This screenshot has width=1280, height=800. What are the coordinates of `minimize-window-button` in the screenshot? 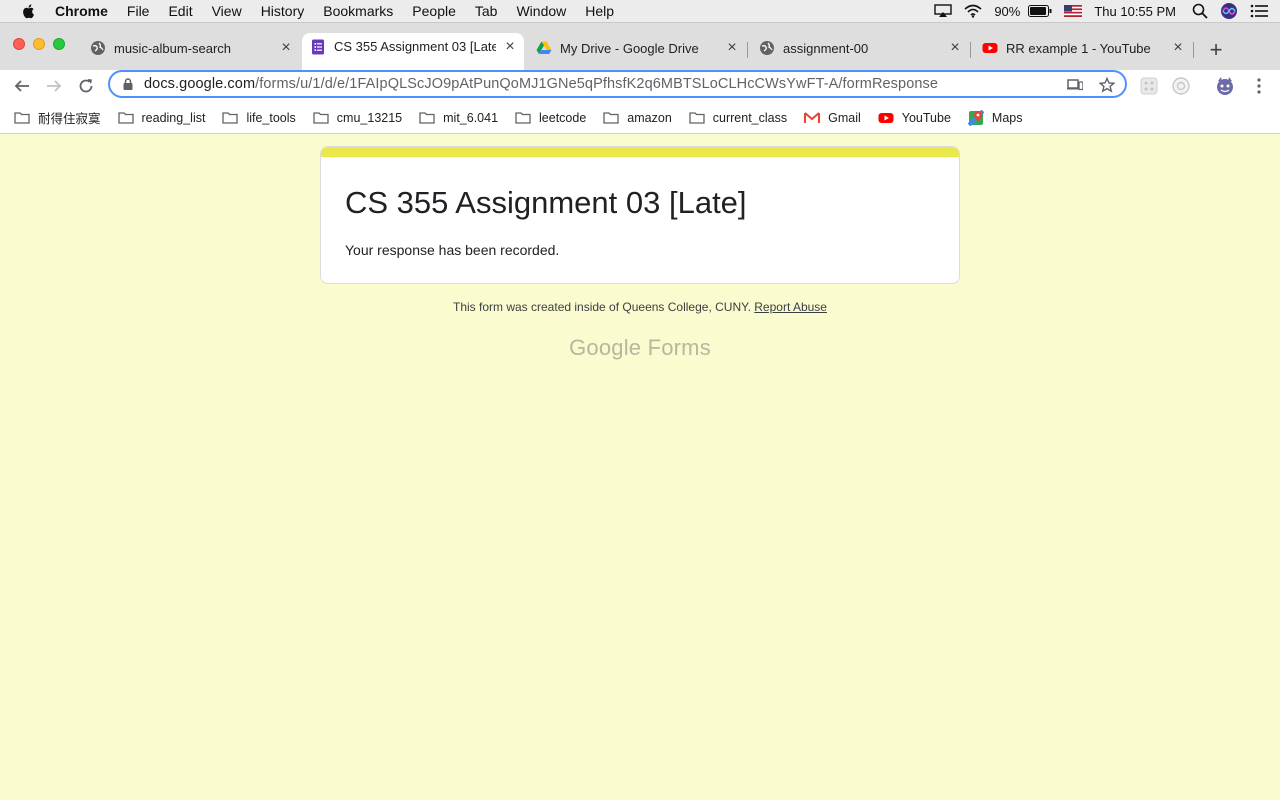 It's located at (39, 44).